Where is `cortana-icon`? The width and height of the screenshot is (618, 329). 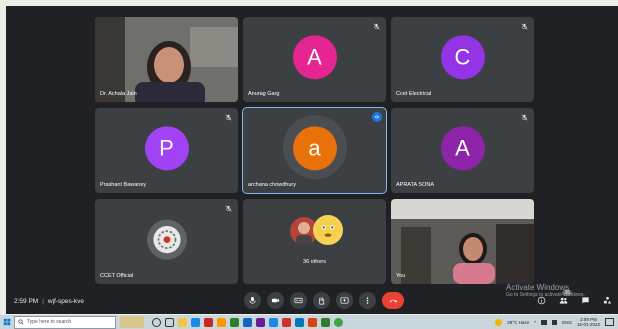
cortana-icon is located at coordinates (156, 322).